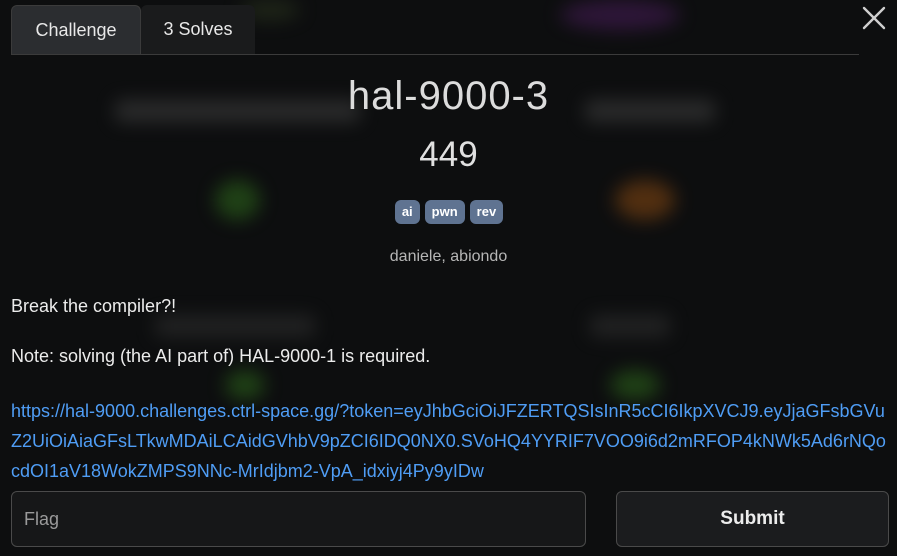 The height and width of the screenshot is (556, 897). Describe the element at coordinates (448, 154) in the screenshot. I see `challenge-points: 449` at that location.